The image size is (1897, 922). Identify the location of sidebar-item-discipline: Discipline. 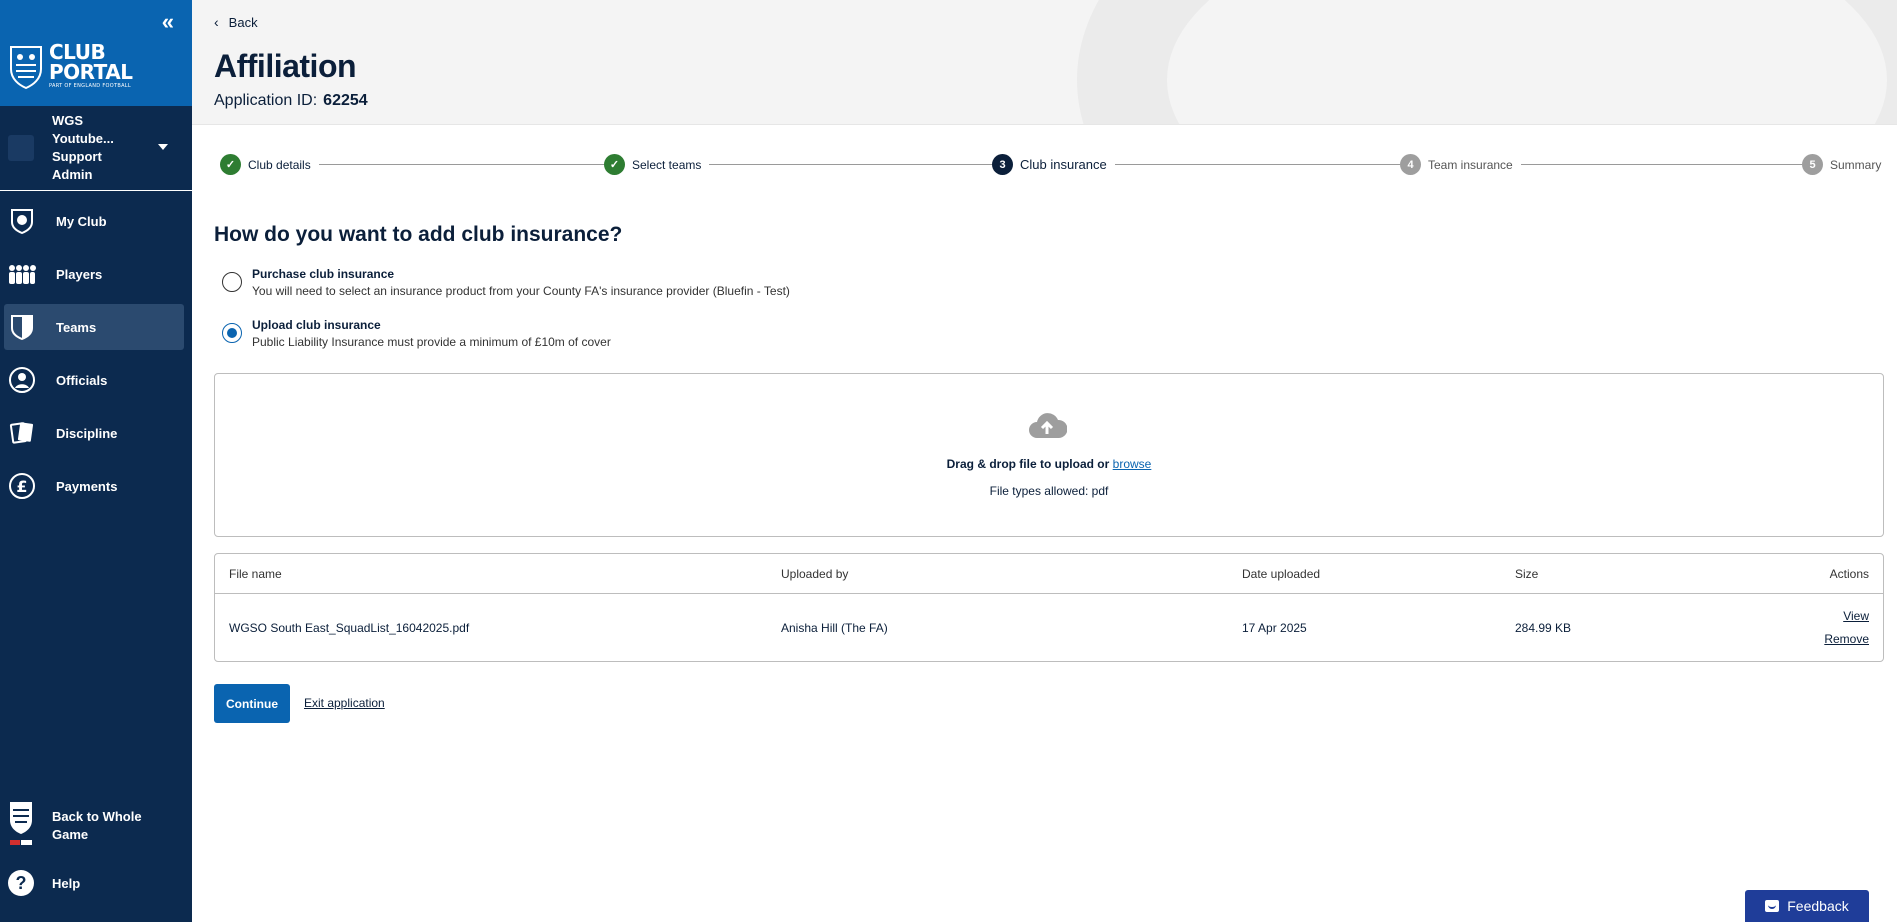
(94, 433).